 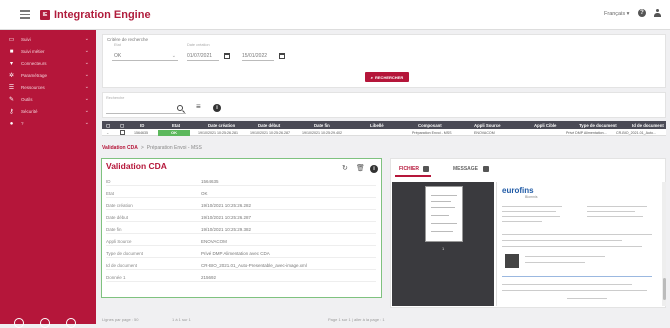 I want to click on search-panel, so click(x=384, y=105).